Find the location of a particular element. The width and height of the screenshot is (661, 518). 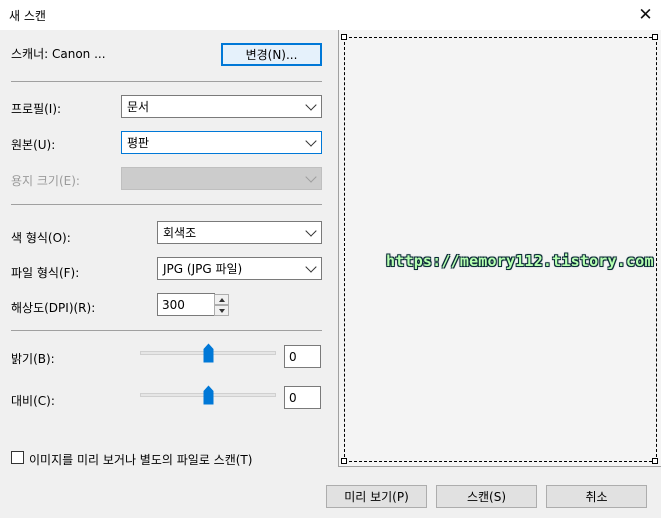

spin-down-icon is located at coordinates (221, 310).